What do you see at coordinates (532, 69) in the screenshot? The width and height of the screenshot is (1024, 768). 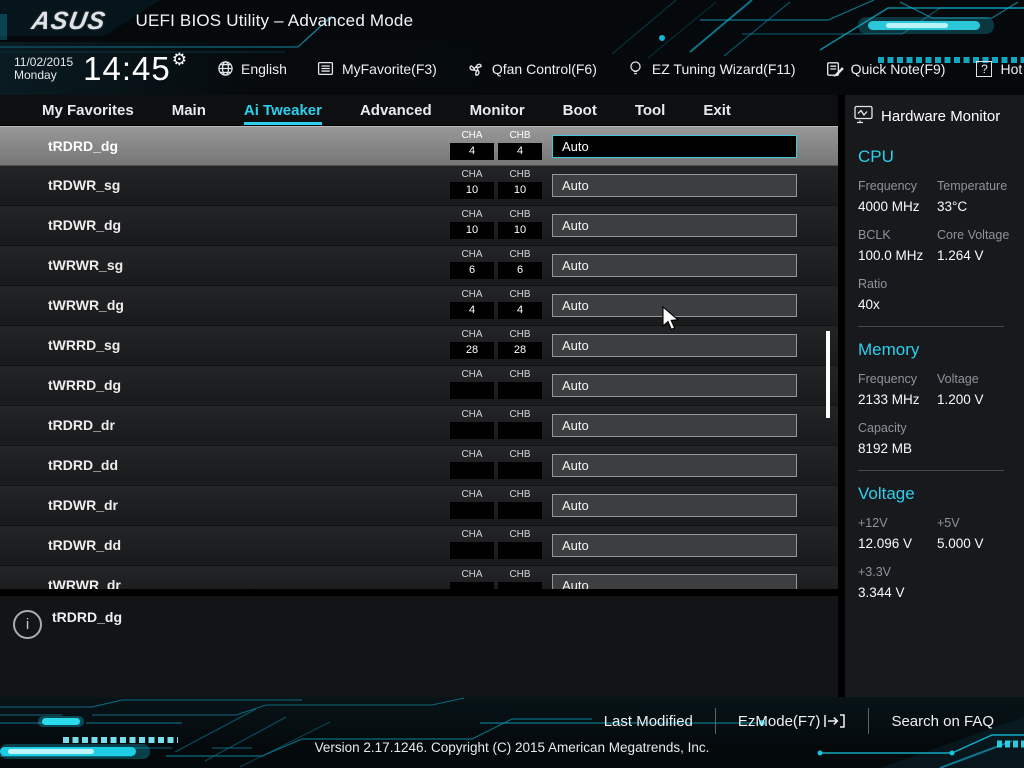 I see `toolbar-item-qfan-control-f6: Qfan Control(F6)` at bounding box center [532, 69].